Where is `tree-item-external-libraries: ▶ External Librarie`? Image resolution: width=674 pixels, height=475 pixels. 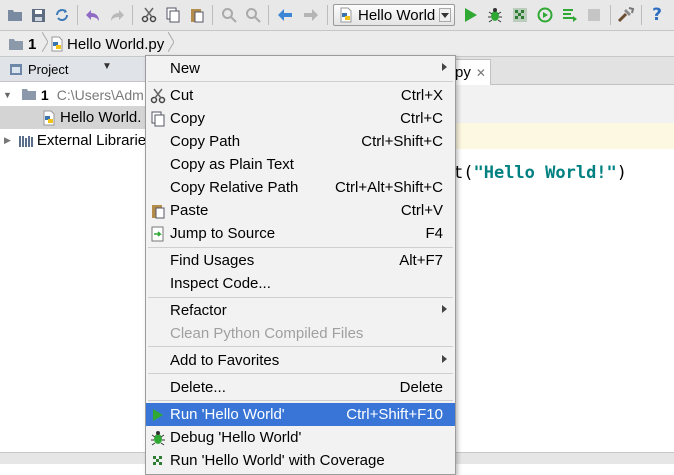 tree-item-external-libraries: ▶ External Librarie is located at coordinates (73, 140).